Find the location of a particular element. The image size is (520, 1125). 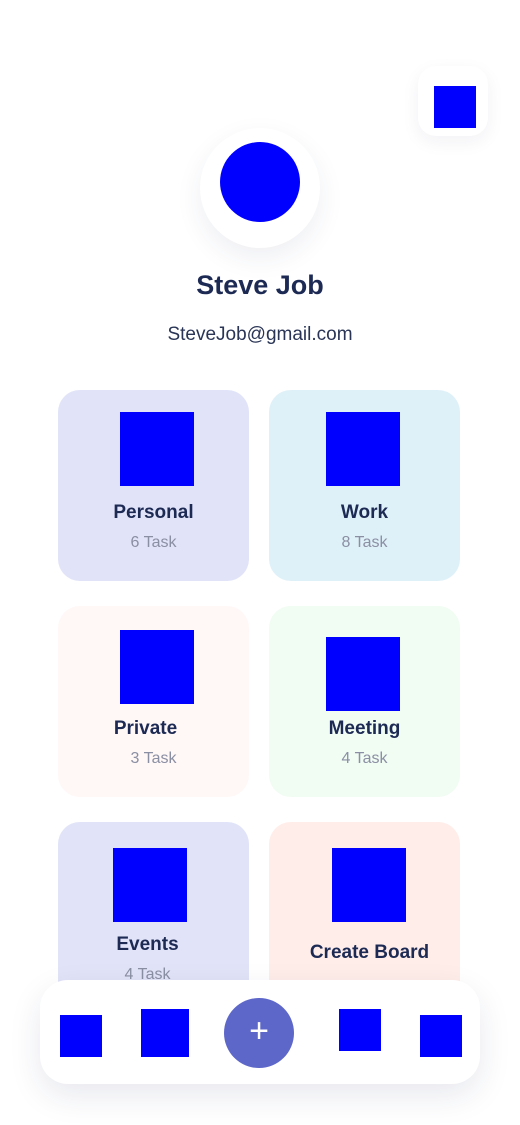

board-card-private: Private 3 Task is located at coordinates (153, 701).